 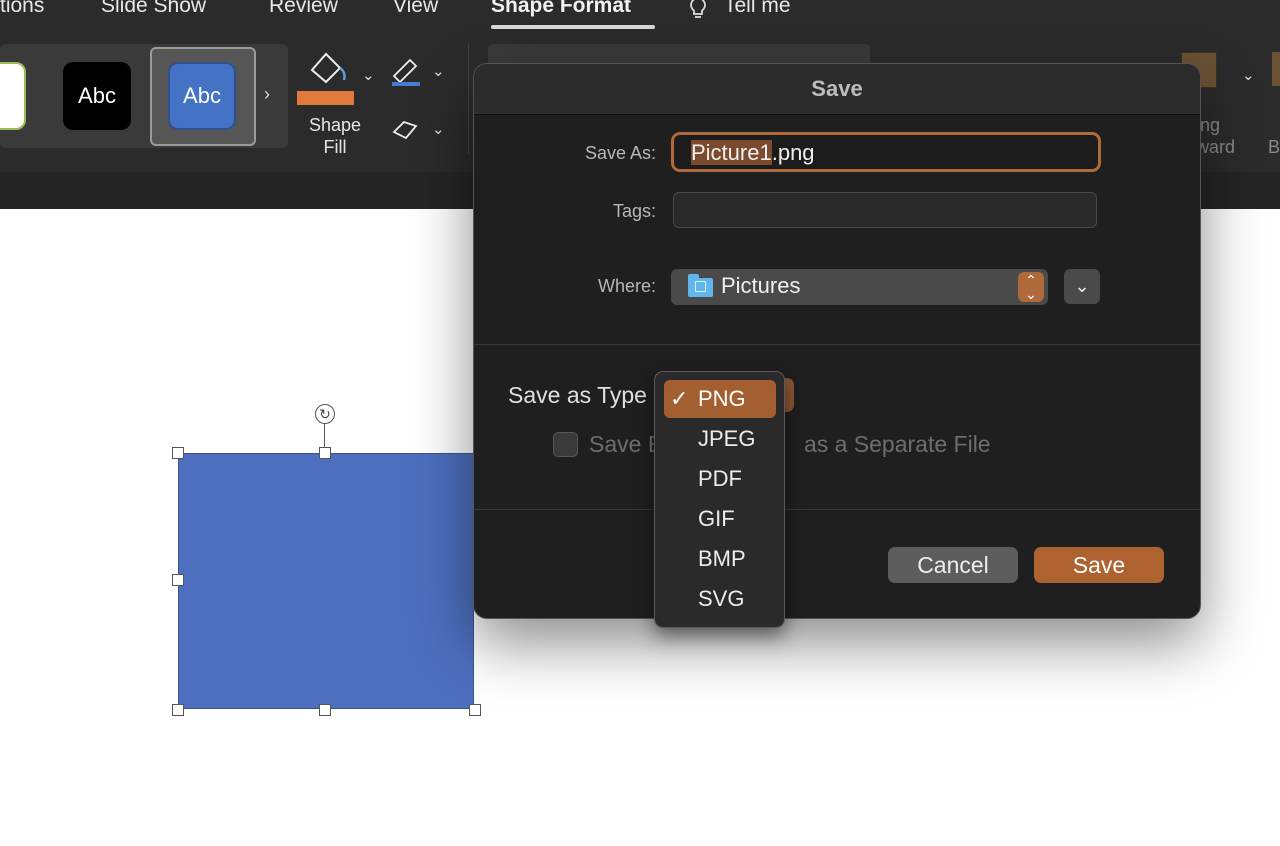 What do you see at coordinates (679, 398) in the screenshot?
I see `checkmark-icon: ✓` at bounding box center [679, 398].